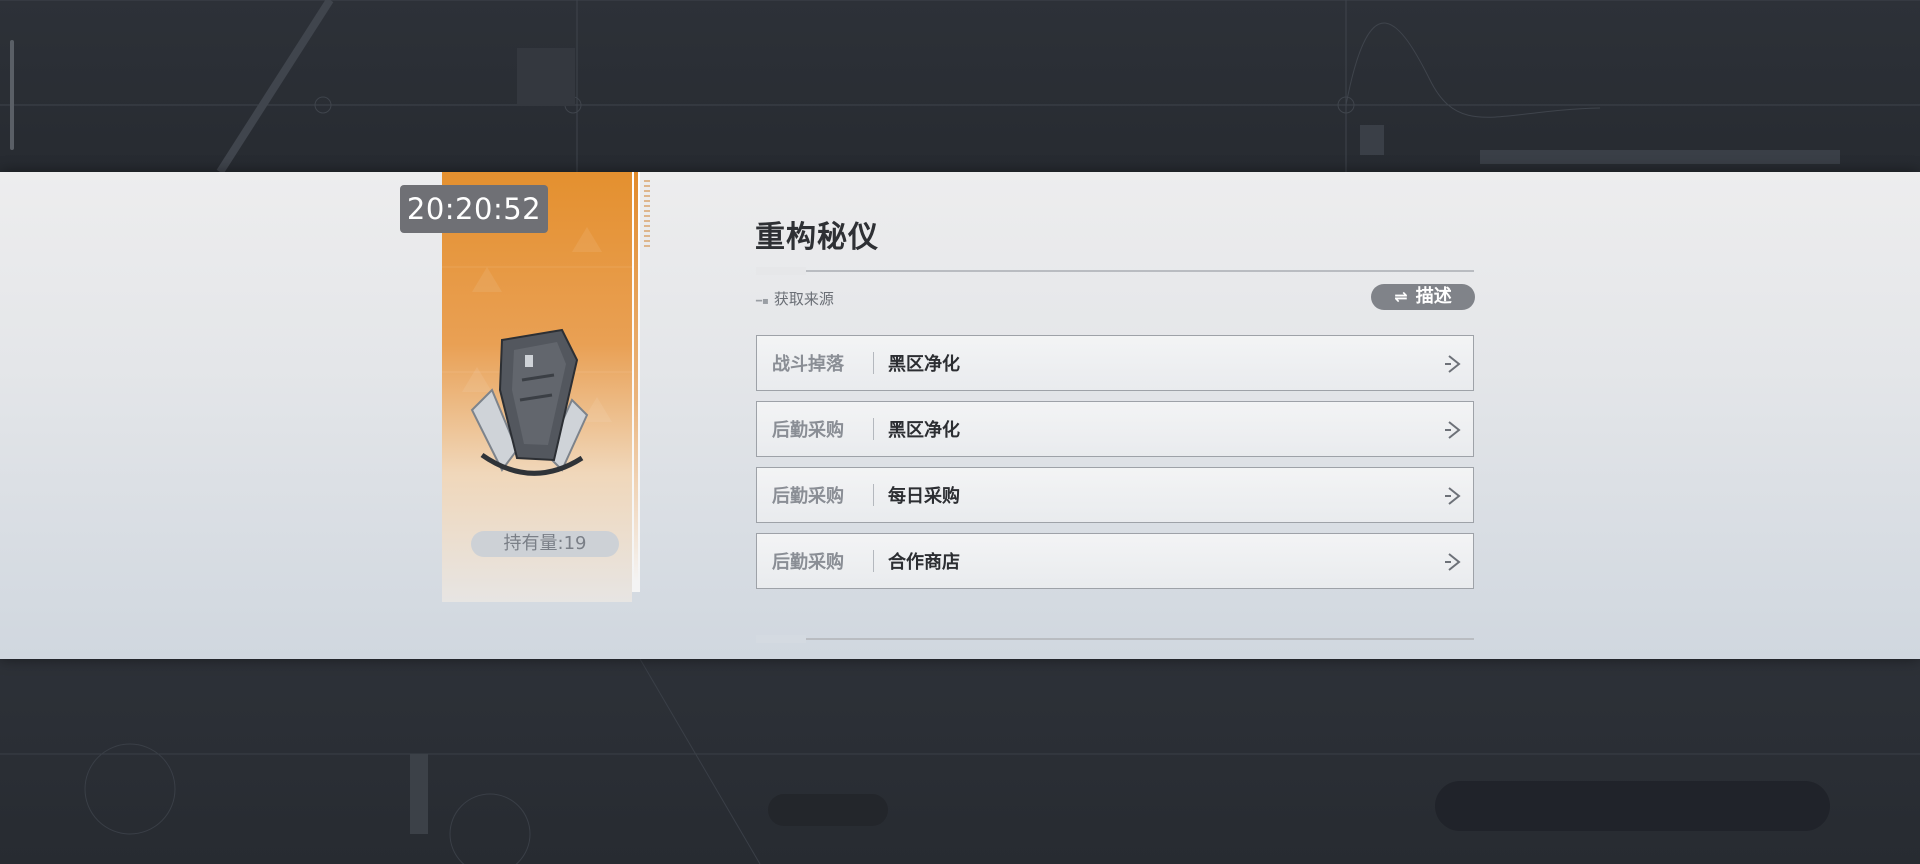 The image size is (1920, 864). What do you see at coordinates (545, 544) in the screenshot?
I see `holding-count: 持有量:19` at bounding box center [545, 544].